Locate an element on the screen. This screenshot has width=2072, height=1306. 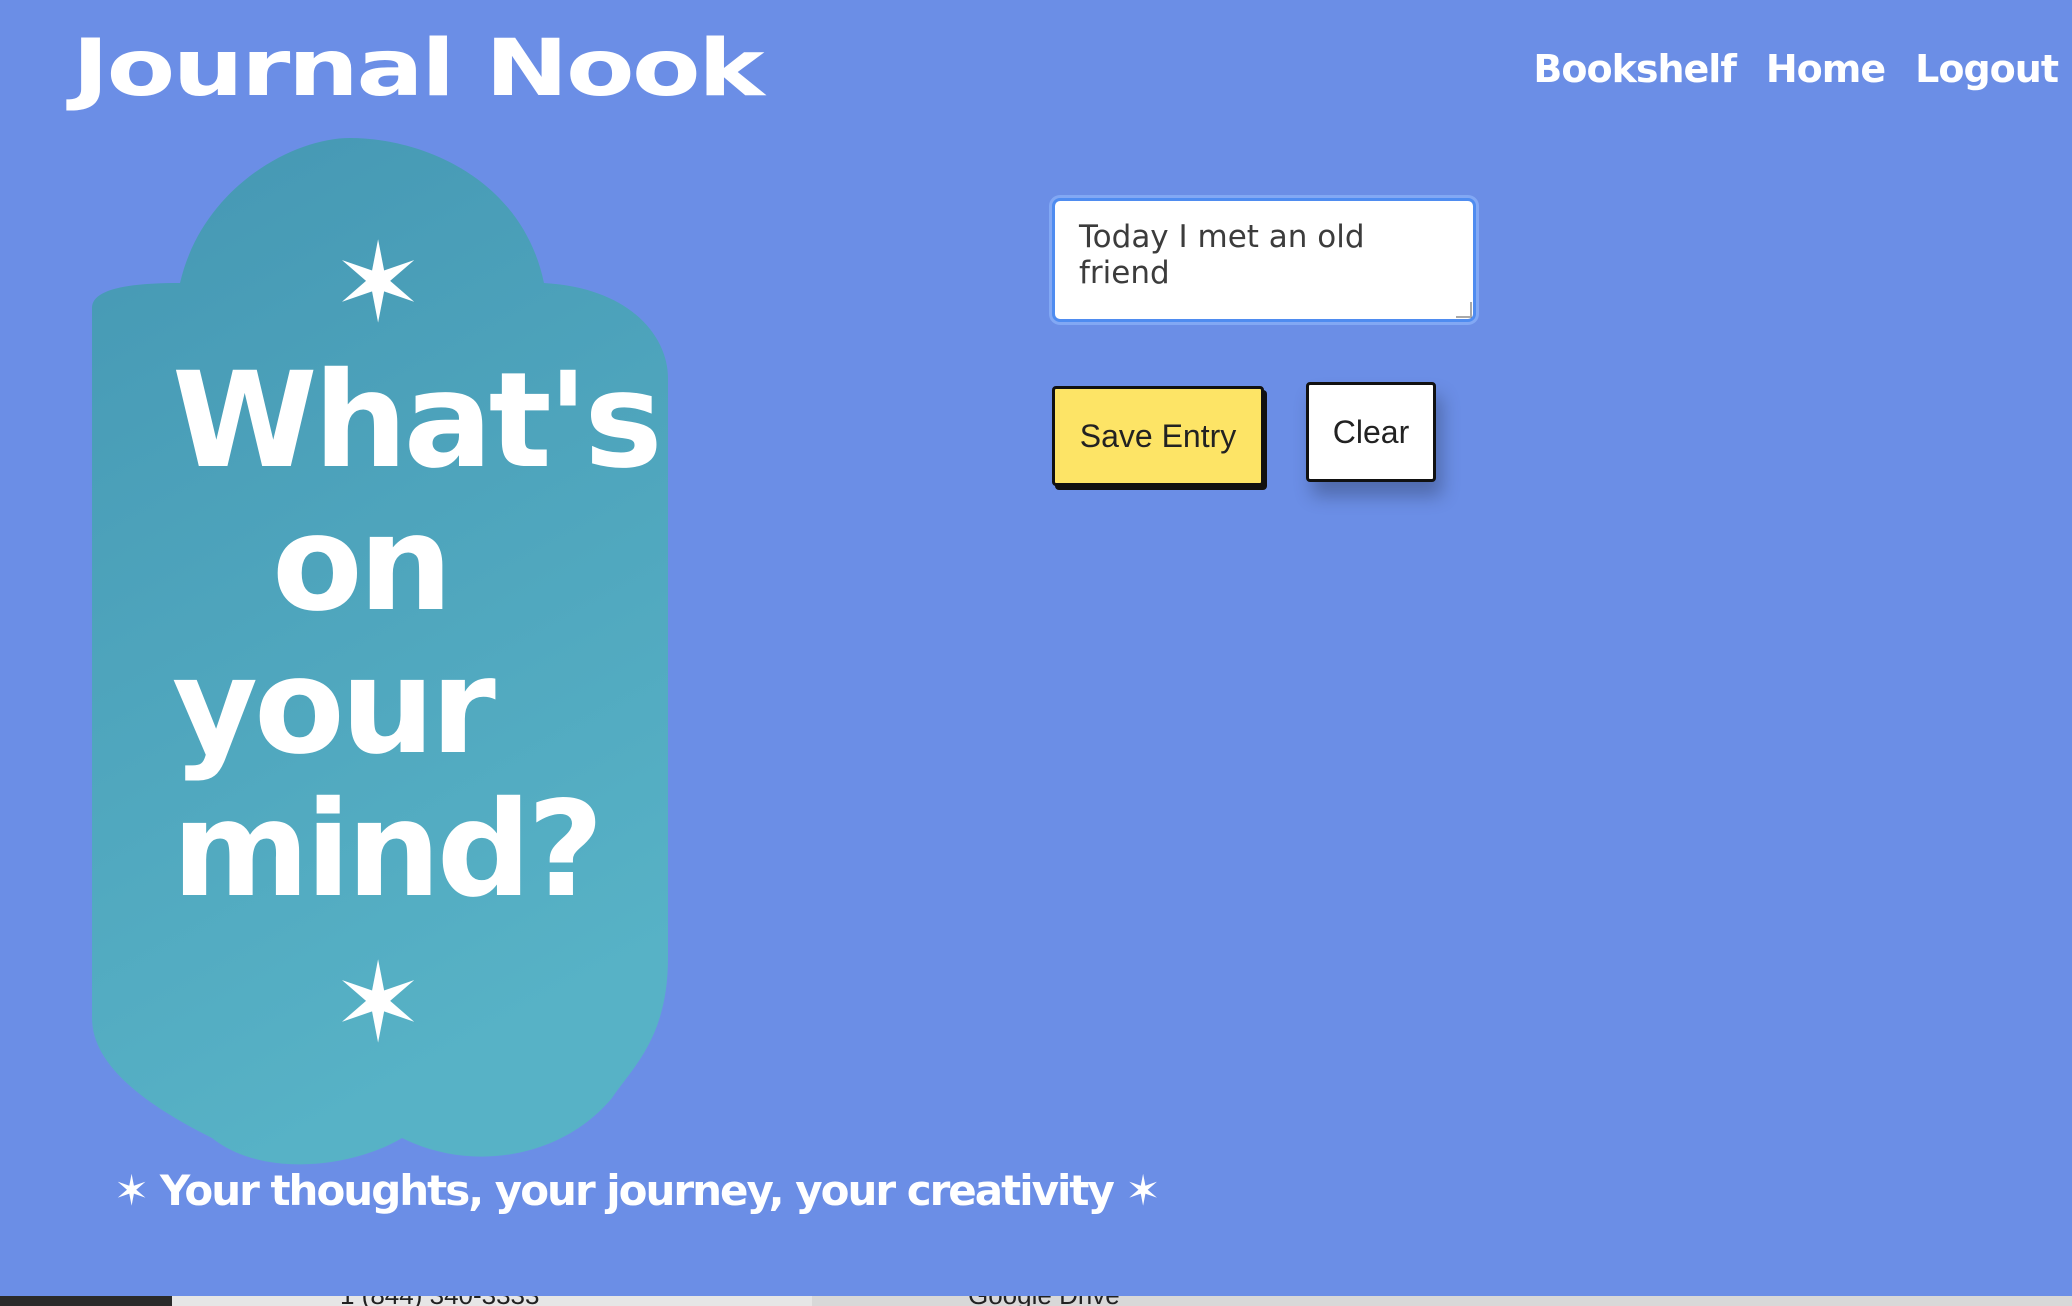
taskbar-dark-segment is located at coordinates (86, 1301).